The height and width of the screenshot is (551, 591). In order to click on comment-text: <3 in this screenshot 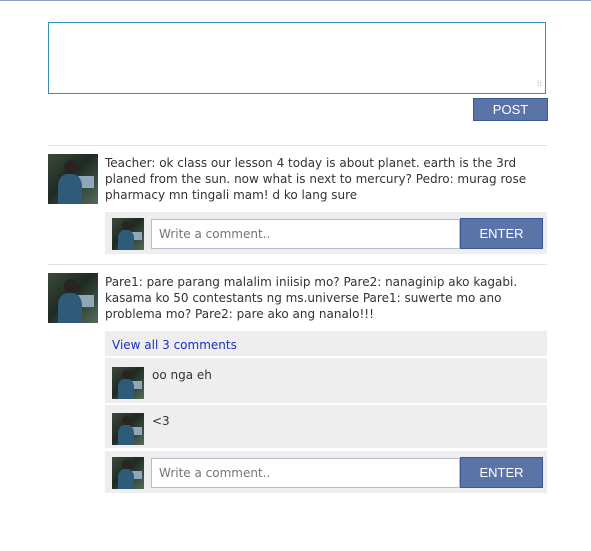, I will do `click(161, 421)`.